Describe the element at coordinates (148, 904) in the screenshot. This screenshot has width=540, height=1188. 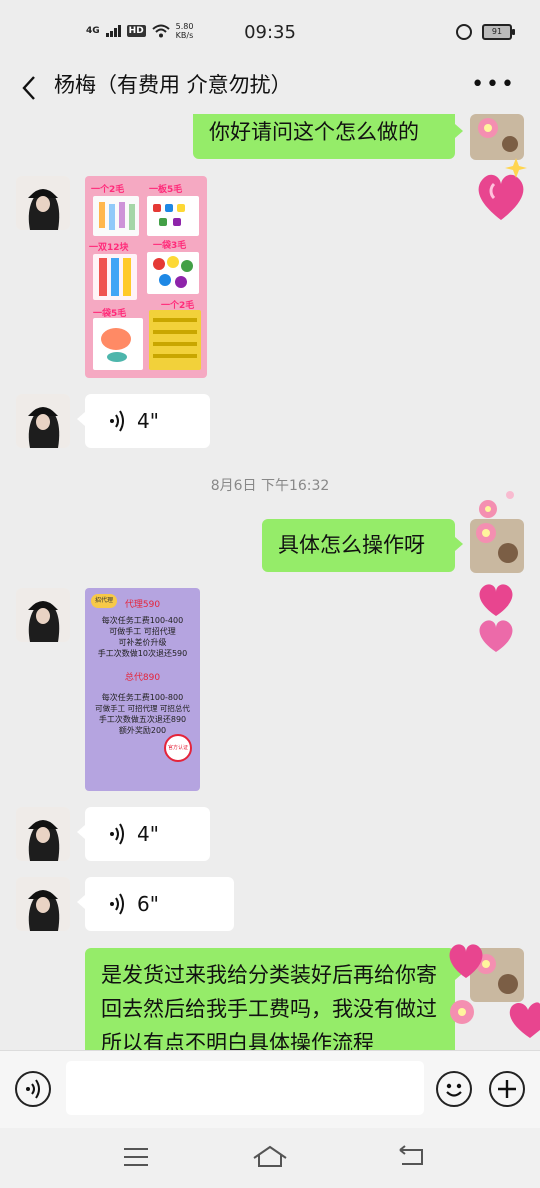
I see `voice-duration: 6"` at that location.